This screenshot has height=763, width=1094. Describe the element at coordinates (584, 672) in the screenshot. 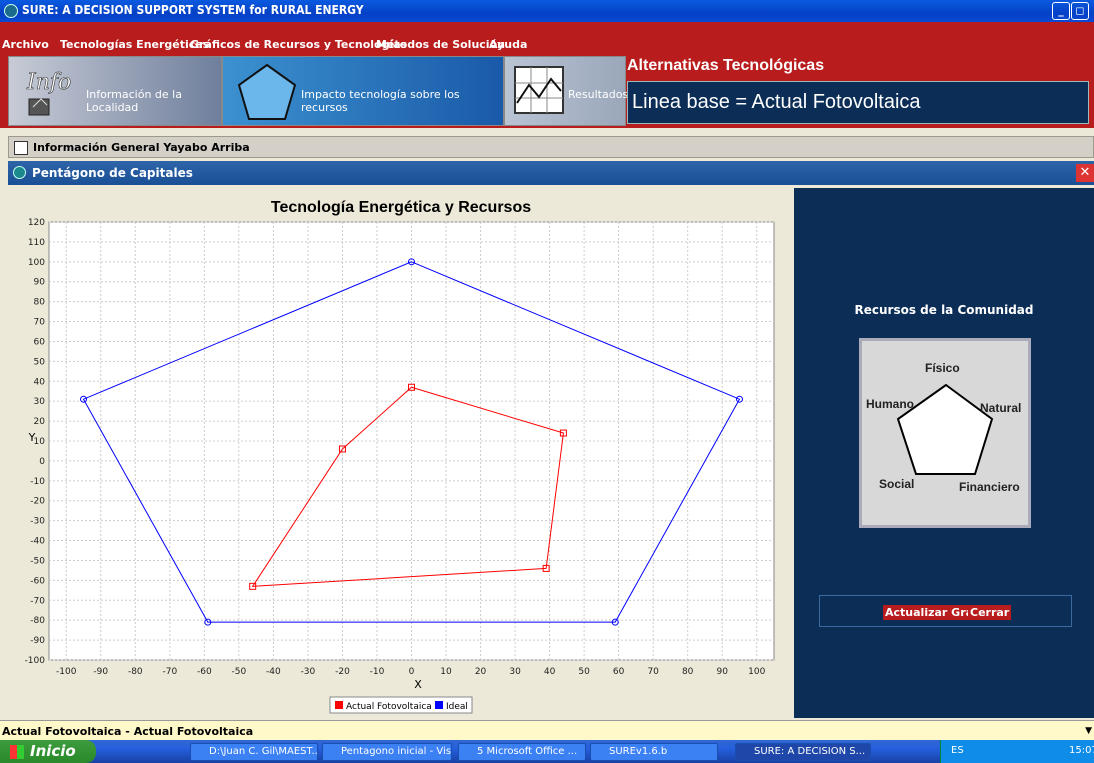

I see `x-tick-label: 50` at that location.